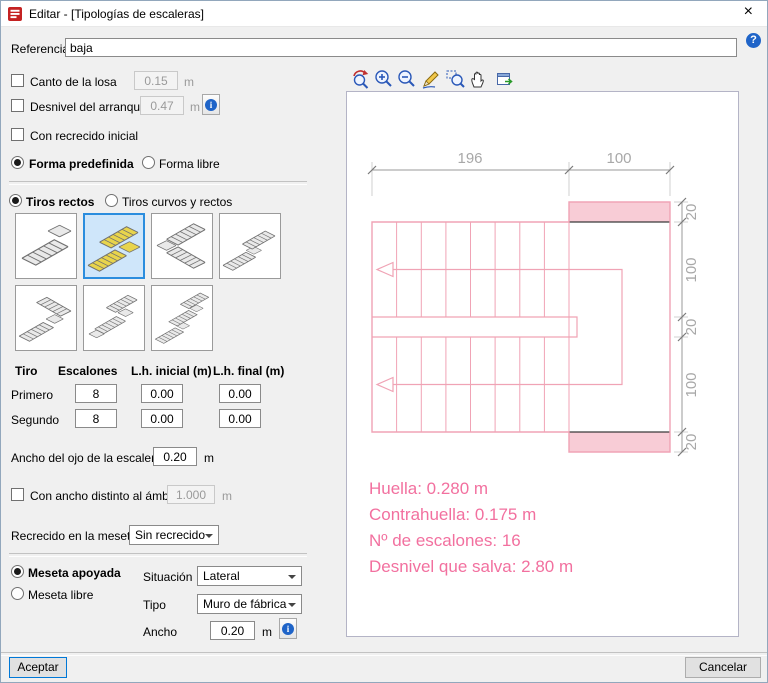 Image resolution: width=768 pixels, height=683 pixels. What do you see at coordinates (162, 418) in the screenshot?
I see `segundo-lh-inicial-input` at bounding box center [162, 418].